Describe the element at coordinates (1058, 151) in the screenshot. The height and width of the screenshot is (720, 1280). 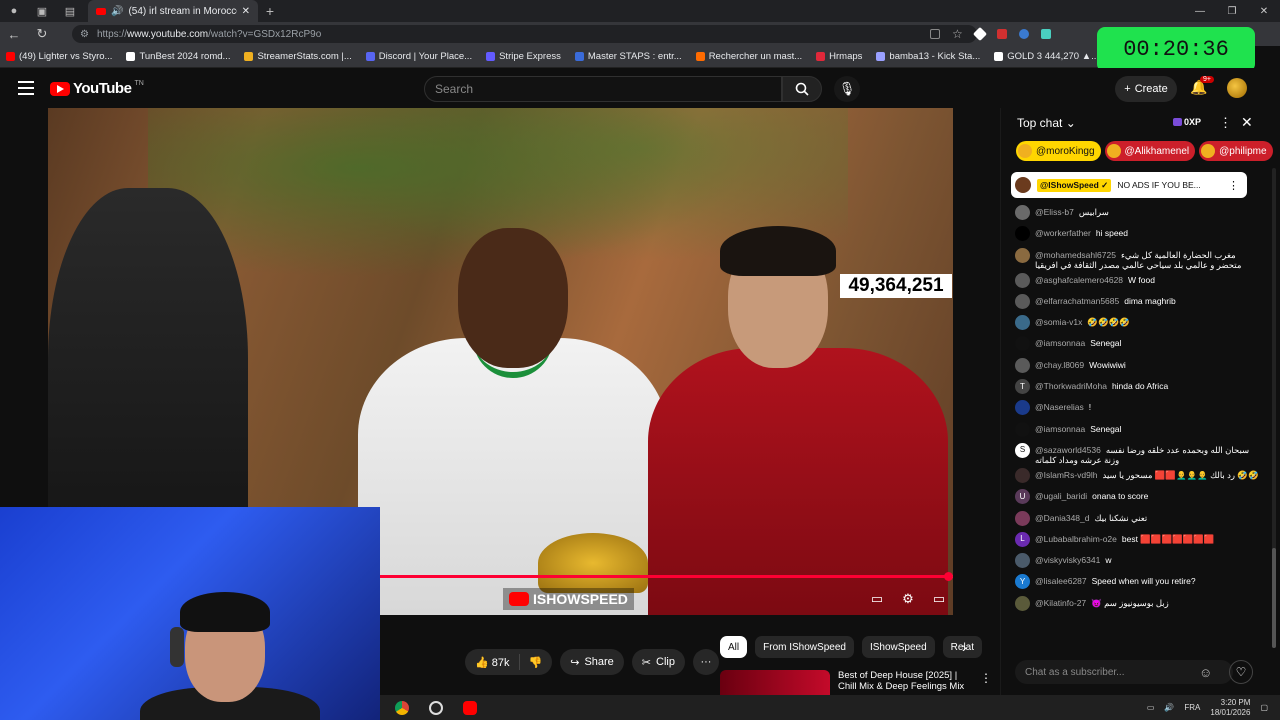
I see `super-chat-ticker: @moroKingg` at that location.